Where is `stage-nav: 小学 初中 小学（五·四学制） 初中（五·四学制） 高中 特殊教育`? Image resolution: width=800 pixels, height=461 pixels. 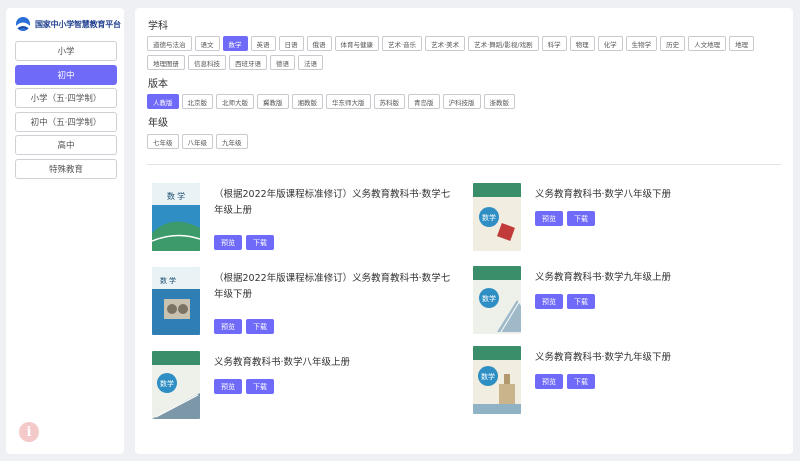
stage-nav: 小学 初中 小学（五·四学制） 初中（五·四学制） 高中 特殊教育 is located at coordinates (66, 111).